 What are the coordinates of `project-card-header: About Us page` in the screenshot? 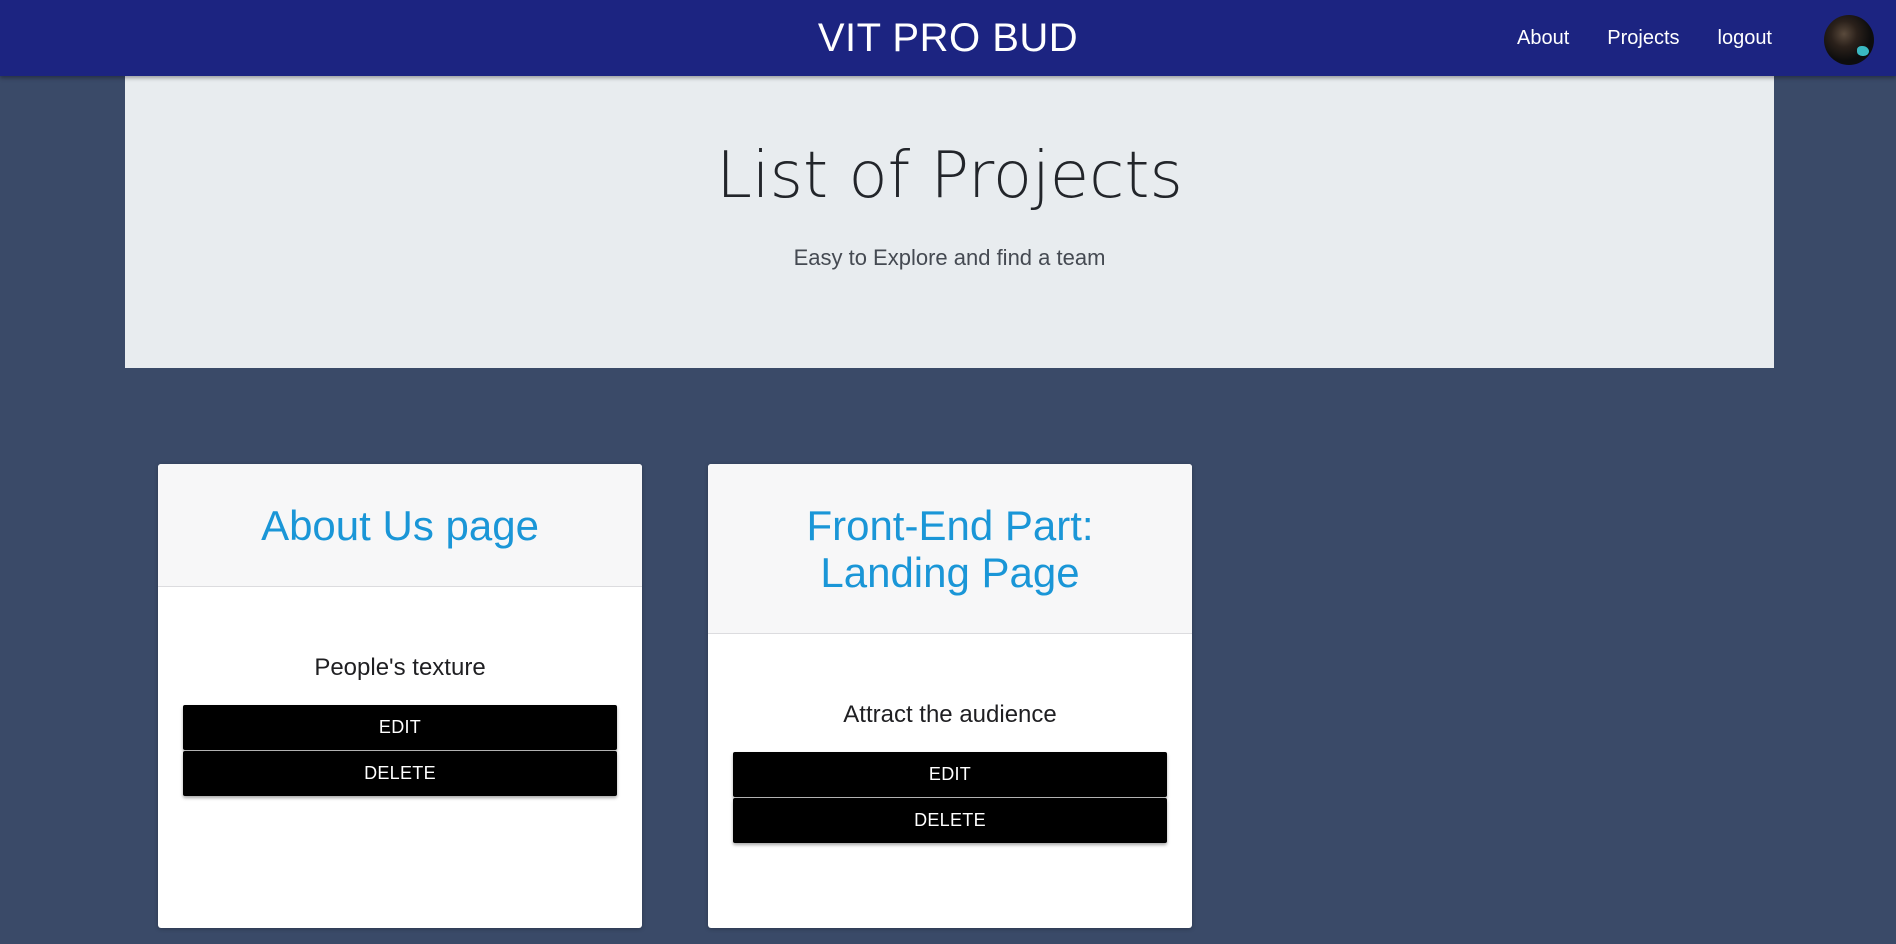 It's located at (400, 525).